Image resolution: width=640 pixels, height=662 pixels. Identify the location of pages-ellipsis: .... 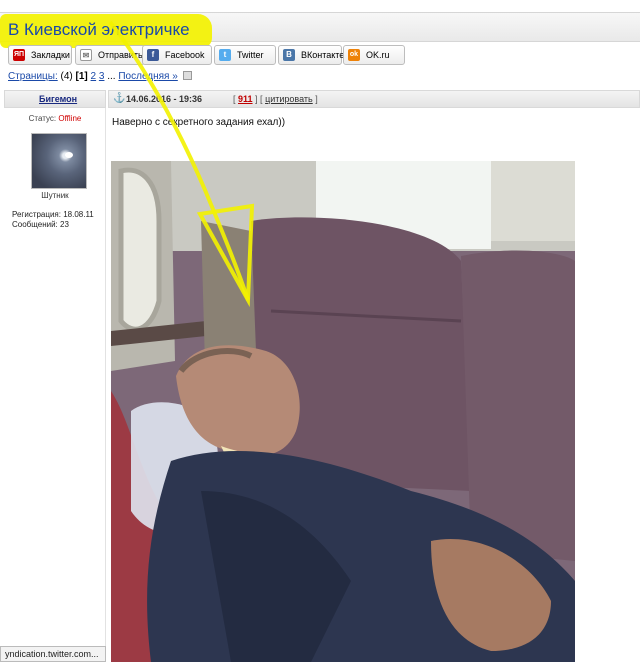
(111, 76).